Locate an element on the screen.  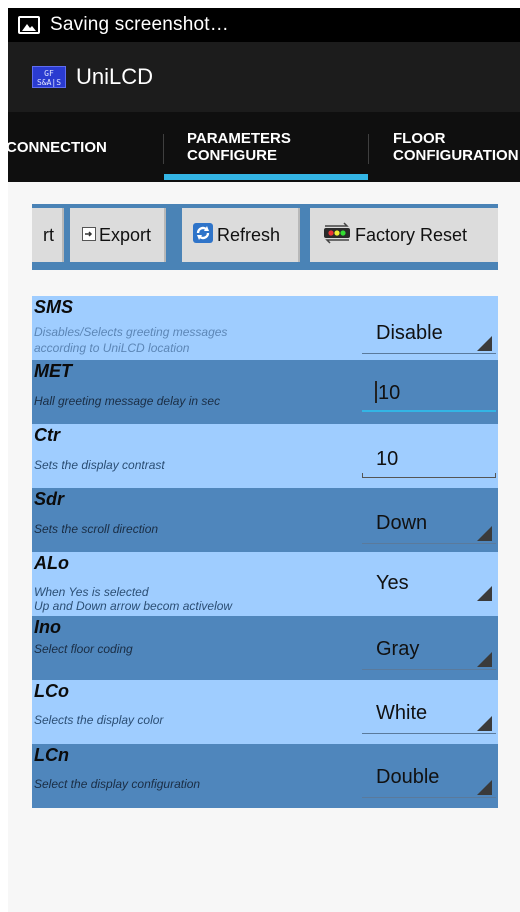
import-button: rt is located at coordinates (48, 235).